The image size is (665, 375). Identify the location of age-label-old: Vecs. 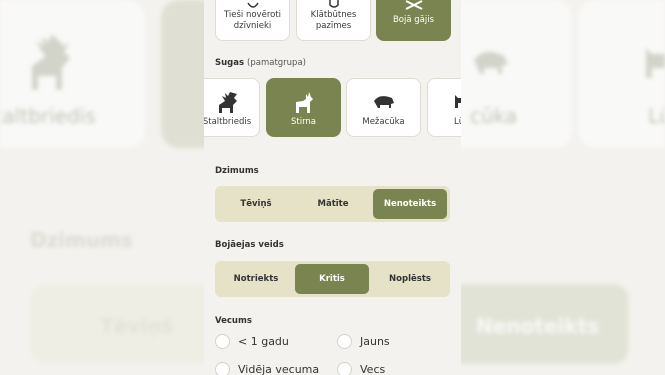
(373, 369).